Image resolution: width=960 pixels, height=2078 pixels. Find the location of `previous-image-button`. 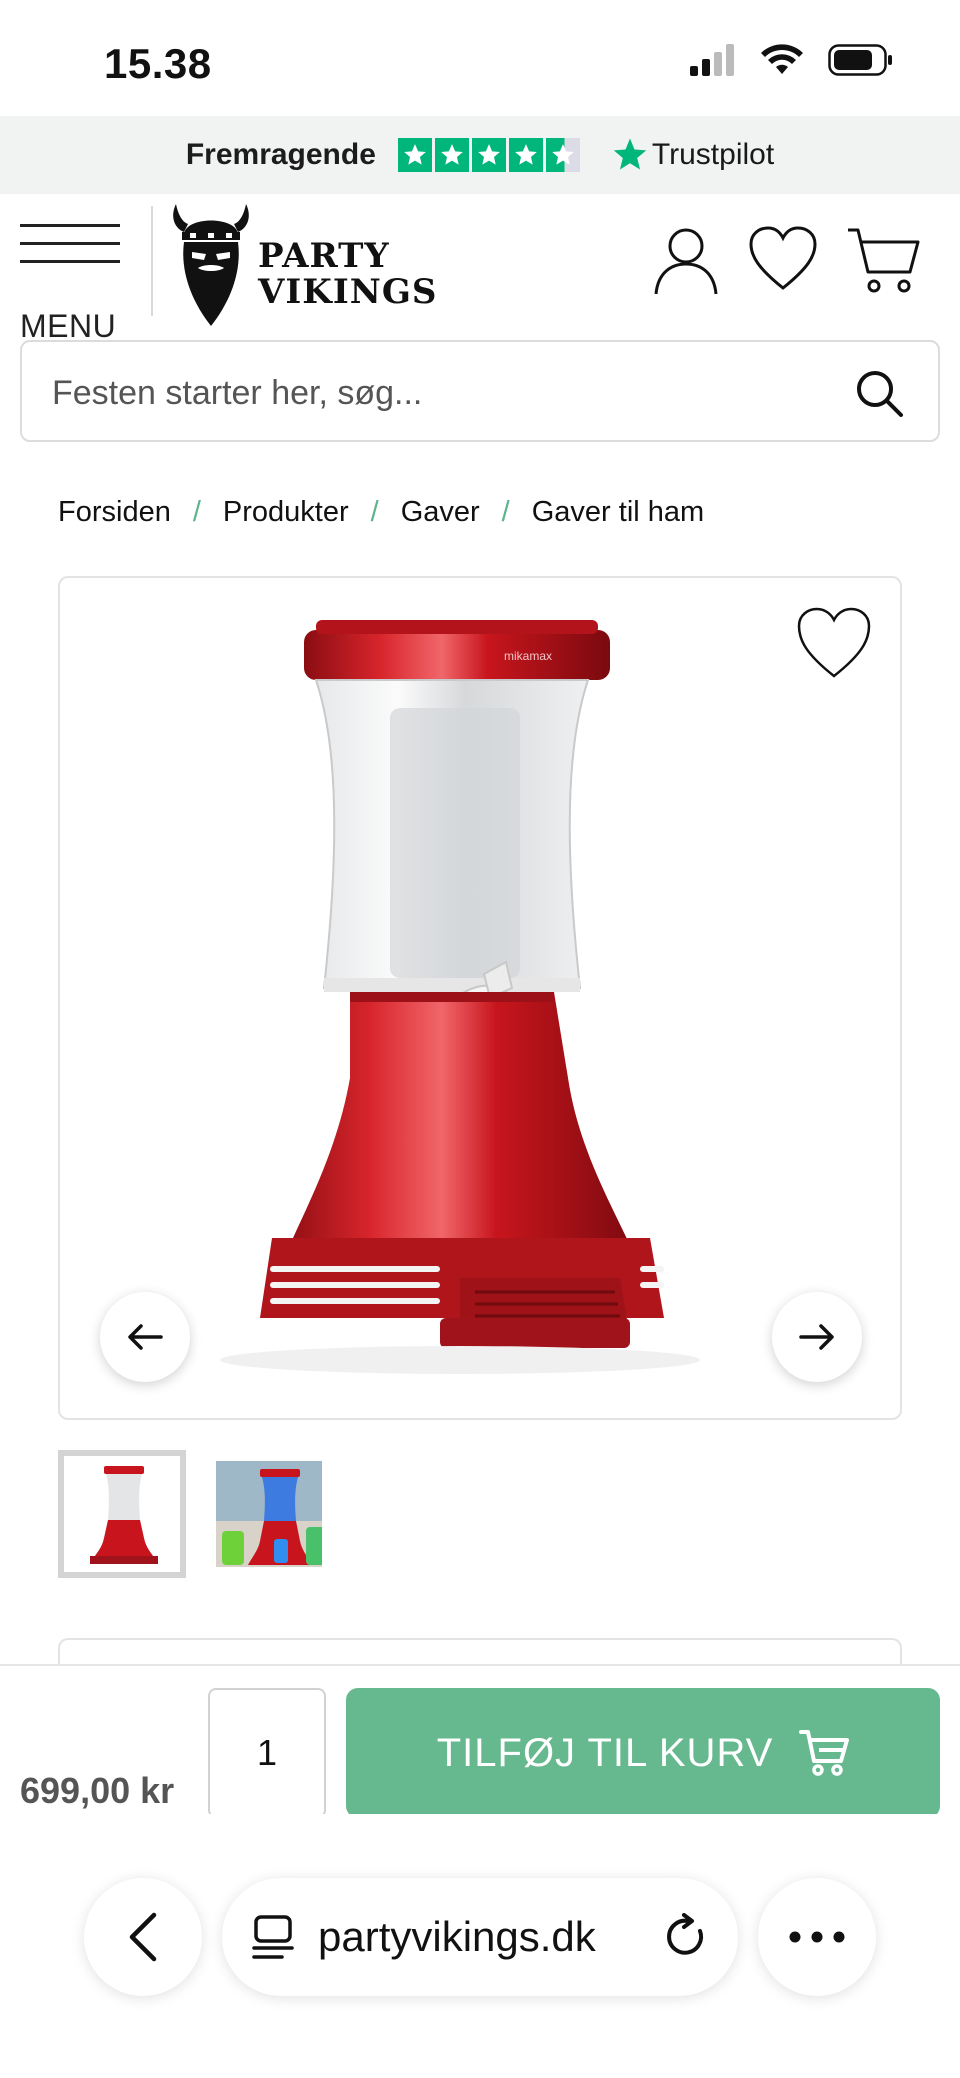

previous-image-button is located at coordinates (145, 1337).